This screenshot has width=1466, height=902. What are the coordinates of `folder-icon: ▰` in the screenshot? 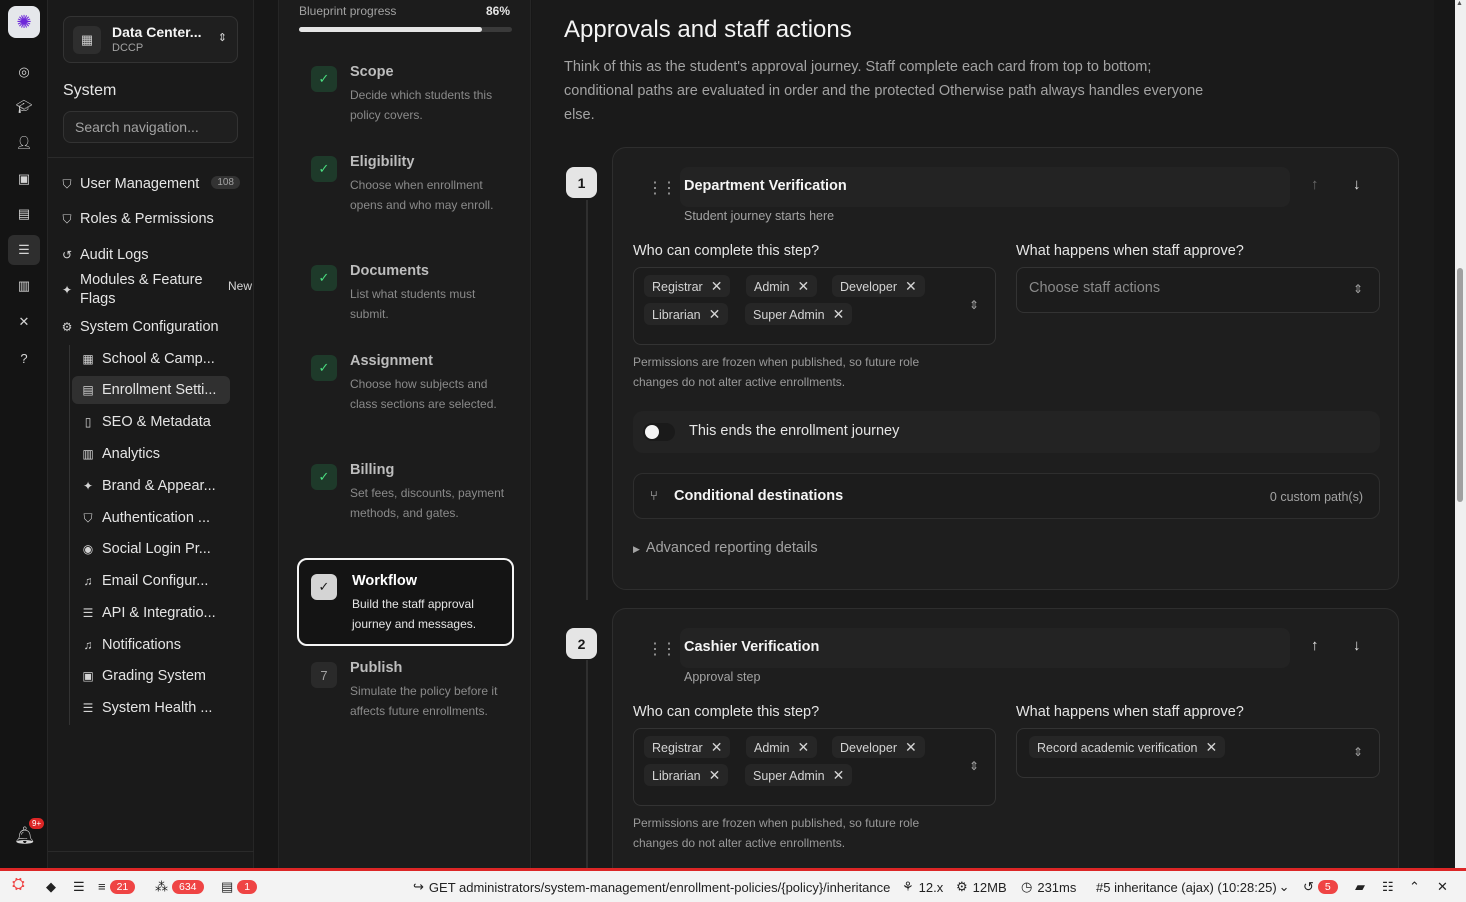 It's located at (1360, 887).